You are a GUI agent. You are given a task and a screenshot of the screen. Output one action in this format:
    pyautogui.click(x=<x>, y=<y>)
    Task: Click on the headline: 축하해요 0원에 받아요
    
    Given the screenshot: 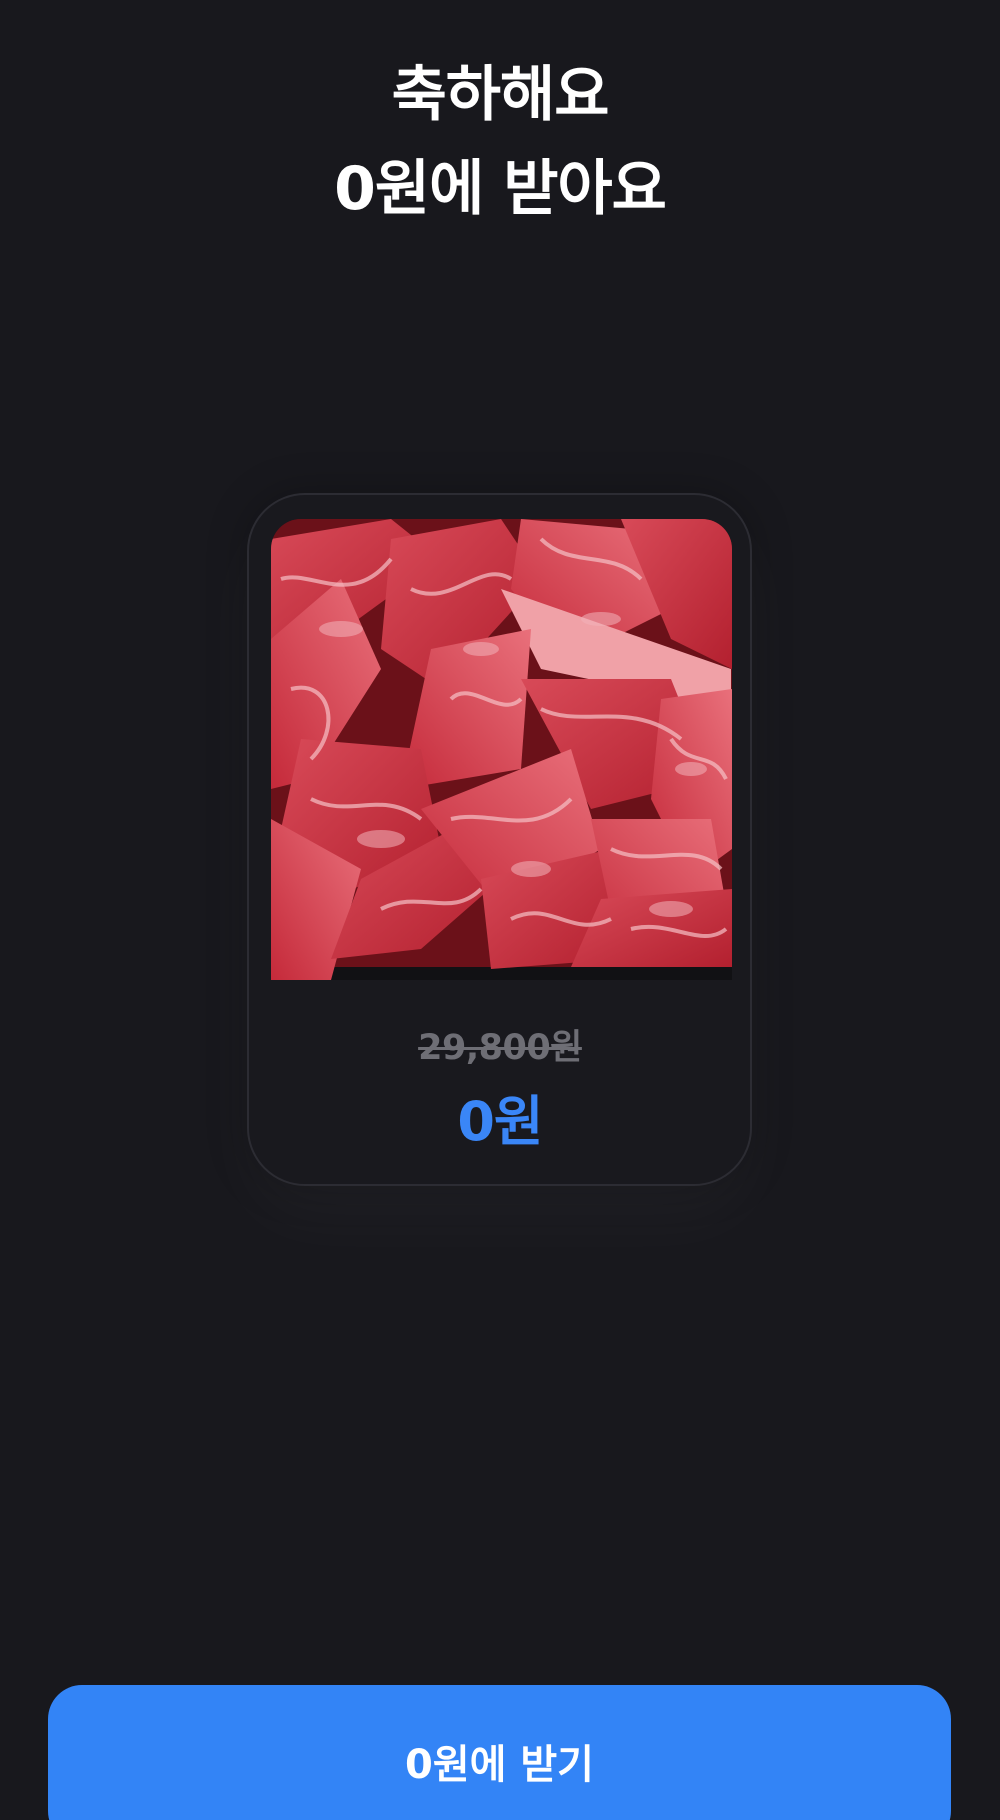 What is the action you would take?
    pyautogui.click(x=500, y=142)
    